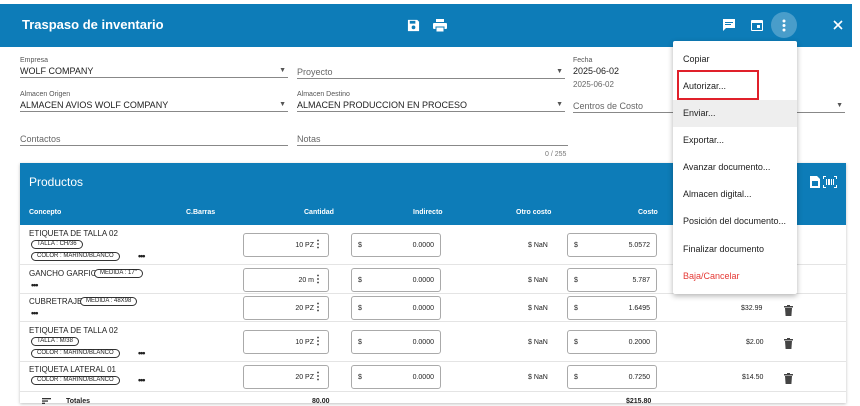 The height and width of the screenshot is (406, 860). Describe the element at coordinates (321, 401) in the screenshot. I see `totals-qty: 80.00` at that location.